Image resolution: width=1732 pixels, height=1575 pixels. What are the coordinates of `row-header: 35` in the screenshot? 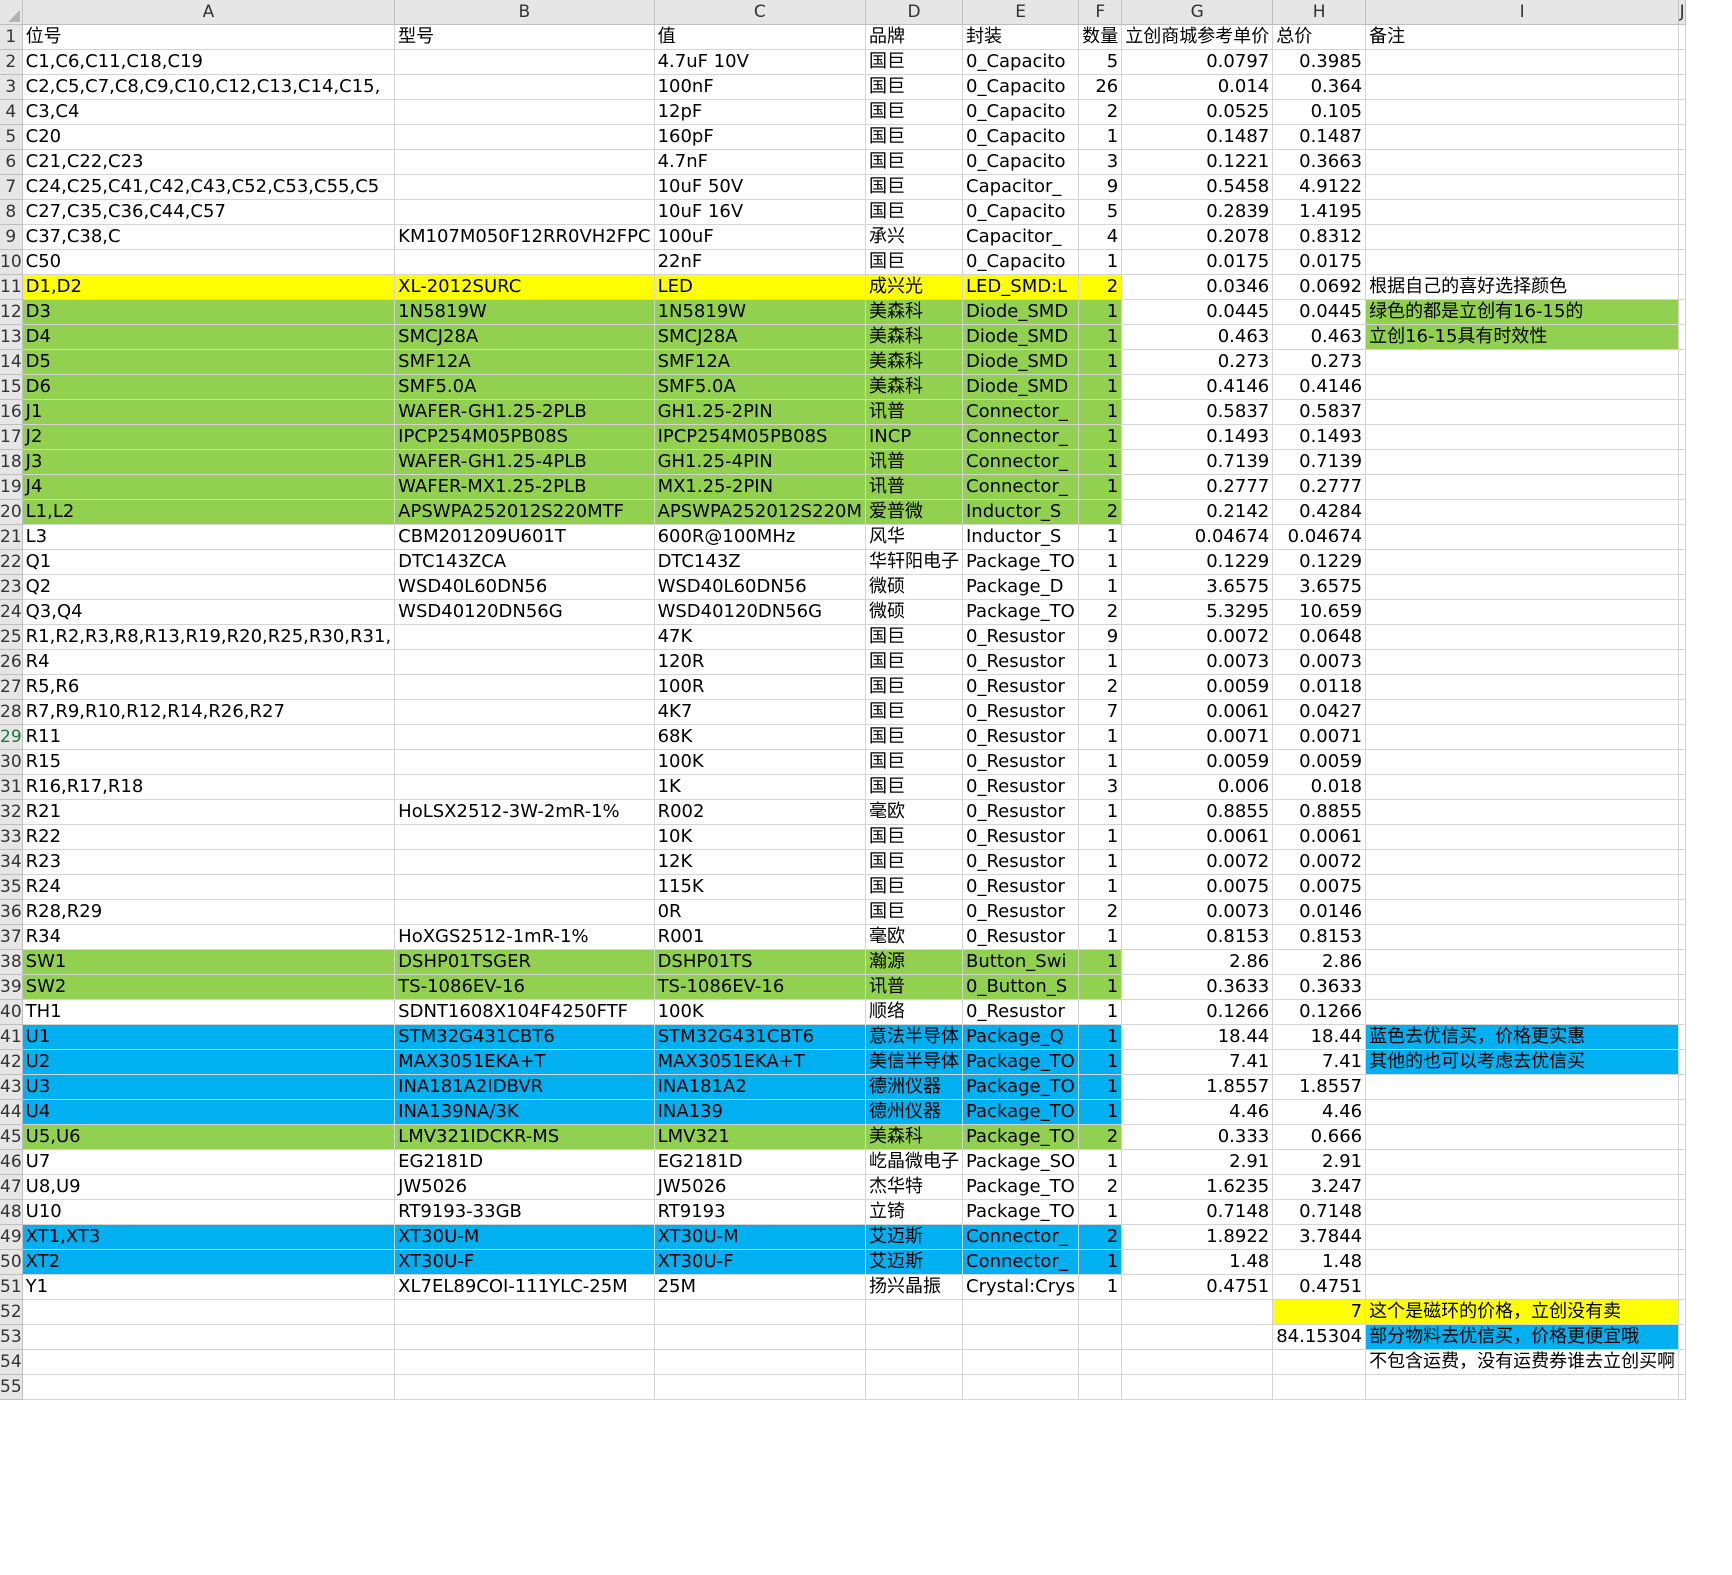 It's located at (11, 887).